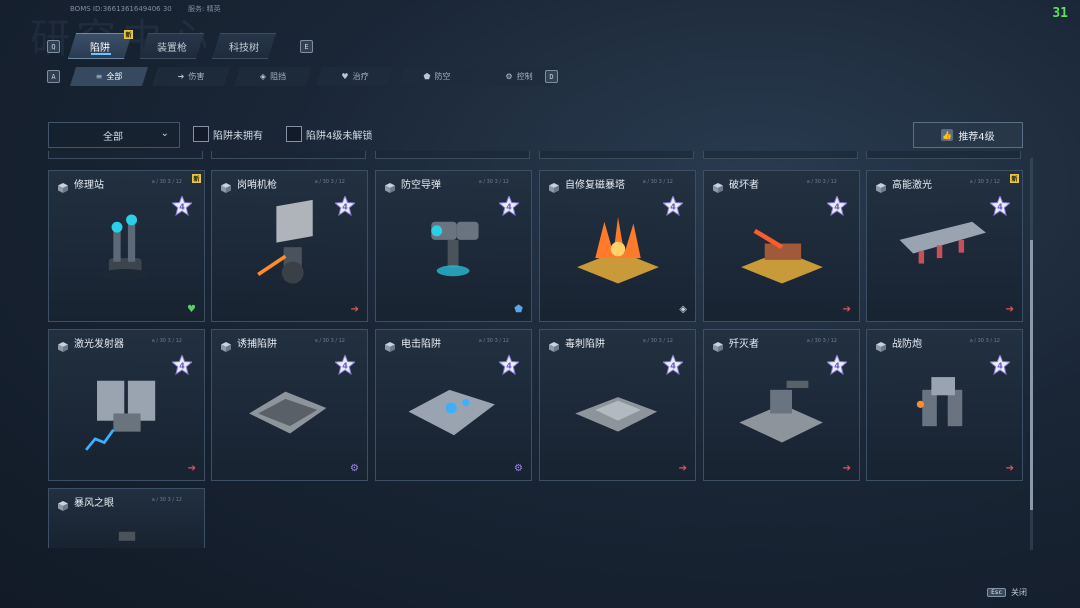 This screenshot has height=608, width=1080. What do you see at coordinates (421, 185) in the screenshot?
I see `trap-name: 防空导弹` at bounding box center [421, 185].